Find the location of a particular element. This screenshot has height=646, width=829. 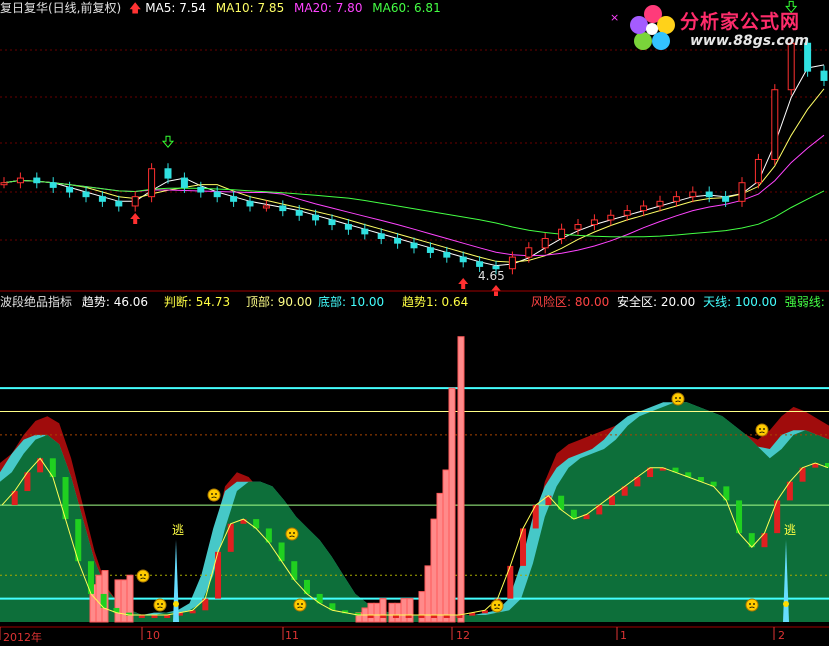

date-tick-label: 1 is located at coordinates (623, 635).